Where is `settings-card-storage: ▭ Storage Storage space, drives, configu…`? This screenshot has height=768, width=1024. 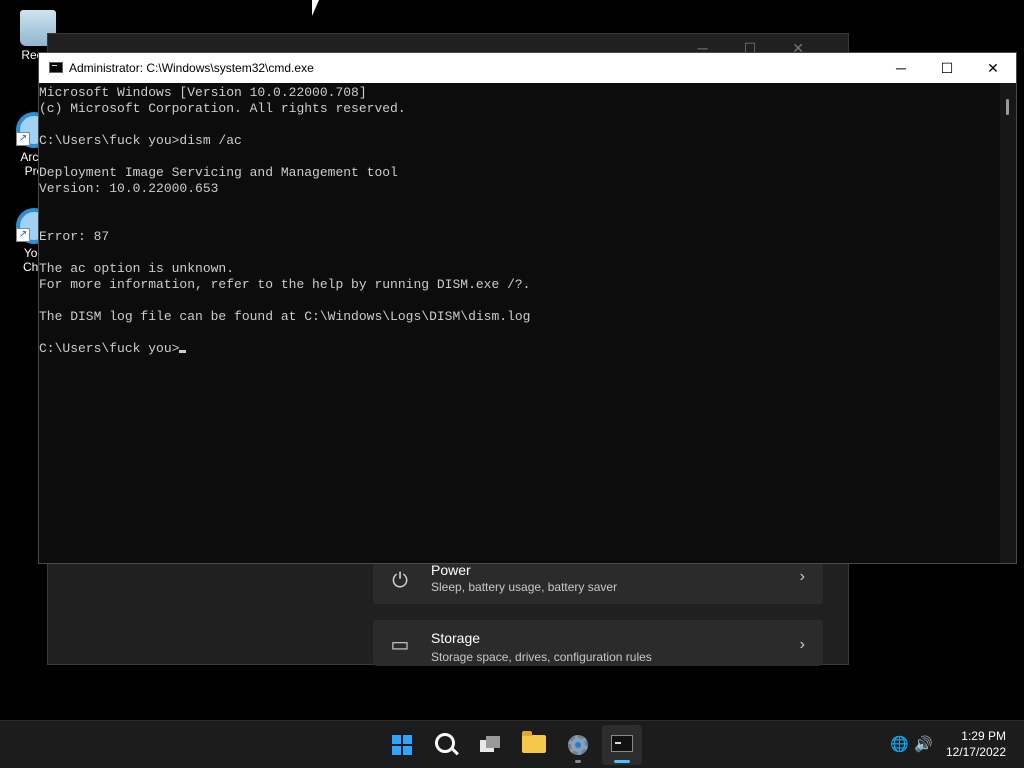
settings-card-storage: ▭ Storage Storage space, drives, configu… is located at coordinates (598, 643).